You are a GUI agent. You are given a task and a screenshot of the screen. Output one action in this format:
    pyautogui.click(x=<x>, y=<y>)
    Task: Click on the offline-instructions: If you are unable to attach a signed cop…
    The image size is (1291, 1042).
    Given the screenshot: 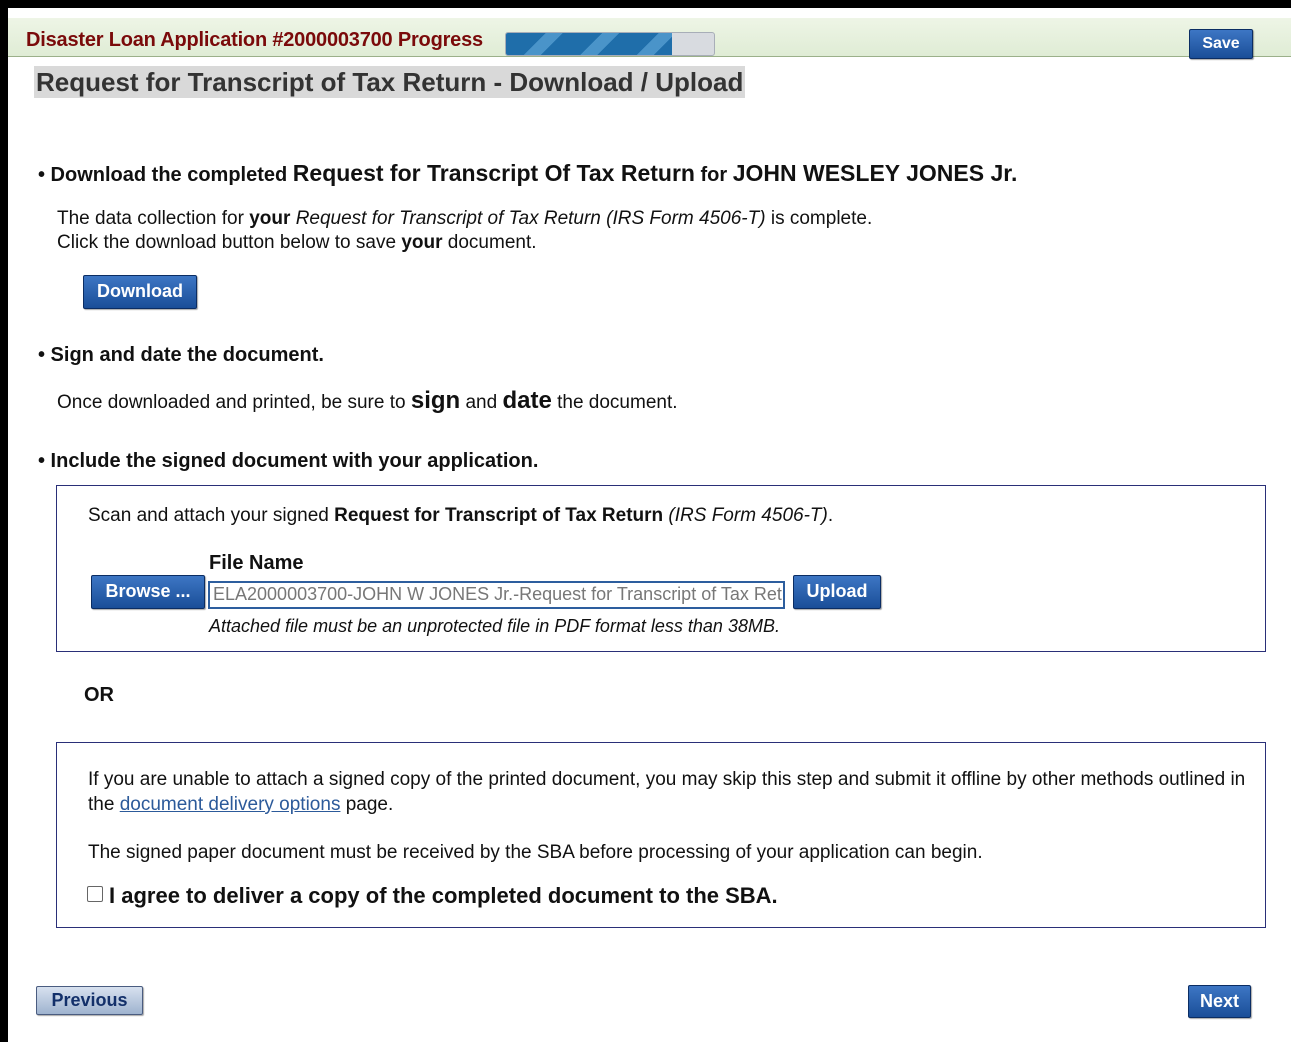 What is the action you would take?
    pyautogui.click(x=673, y=792)
    